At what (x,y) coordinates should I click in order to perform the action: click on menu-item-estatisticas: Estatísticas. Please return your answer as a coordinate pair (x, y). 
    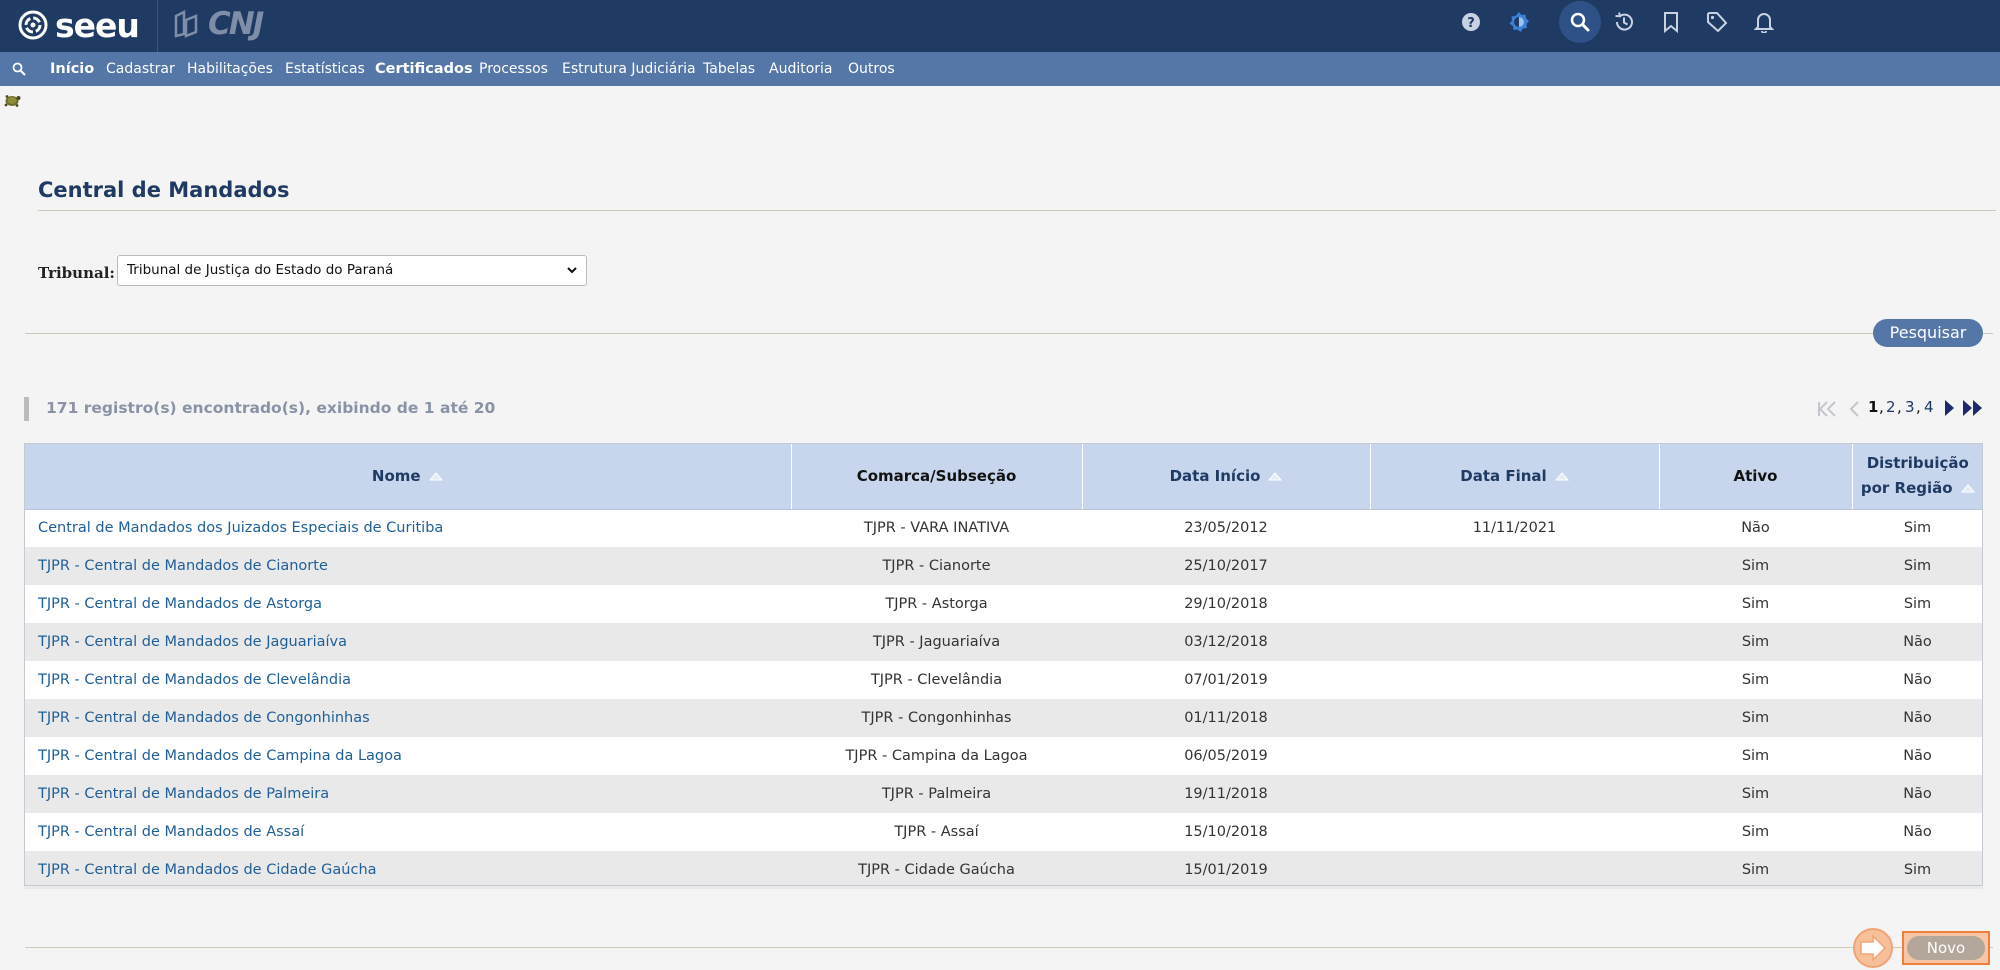
    Looking at the image, I should click on (325, 69).